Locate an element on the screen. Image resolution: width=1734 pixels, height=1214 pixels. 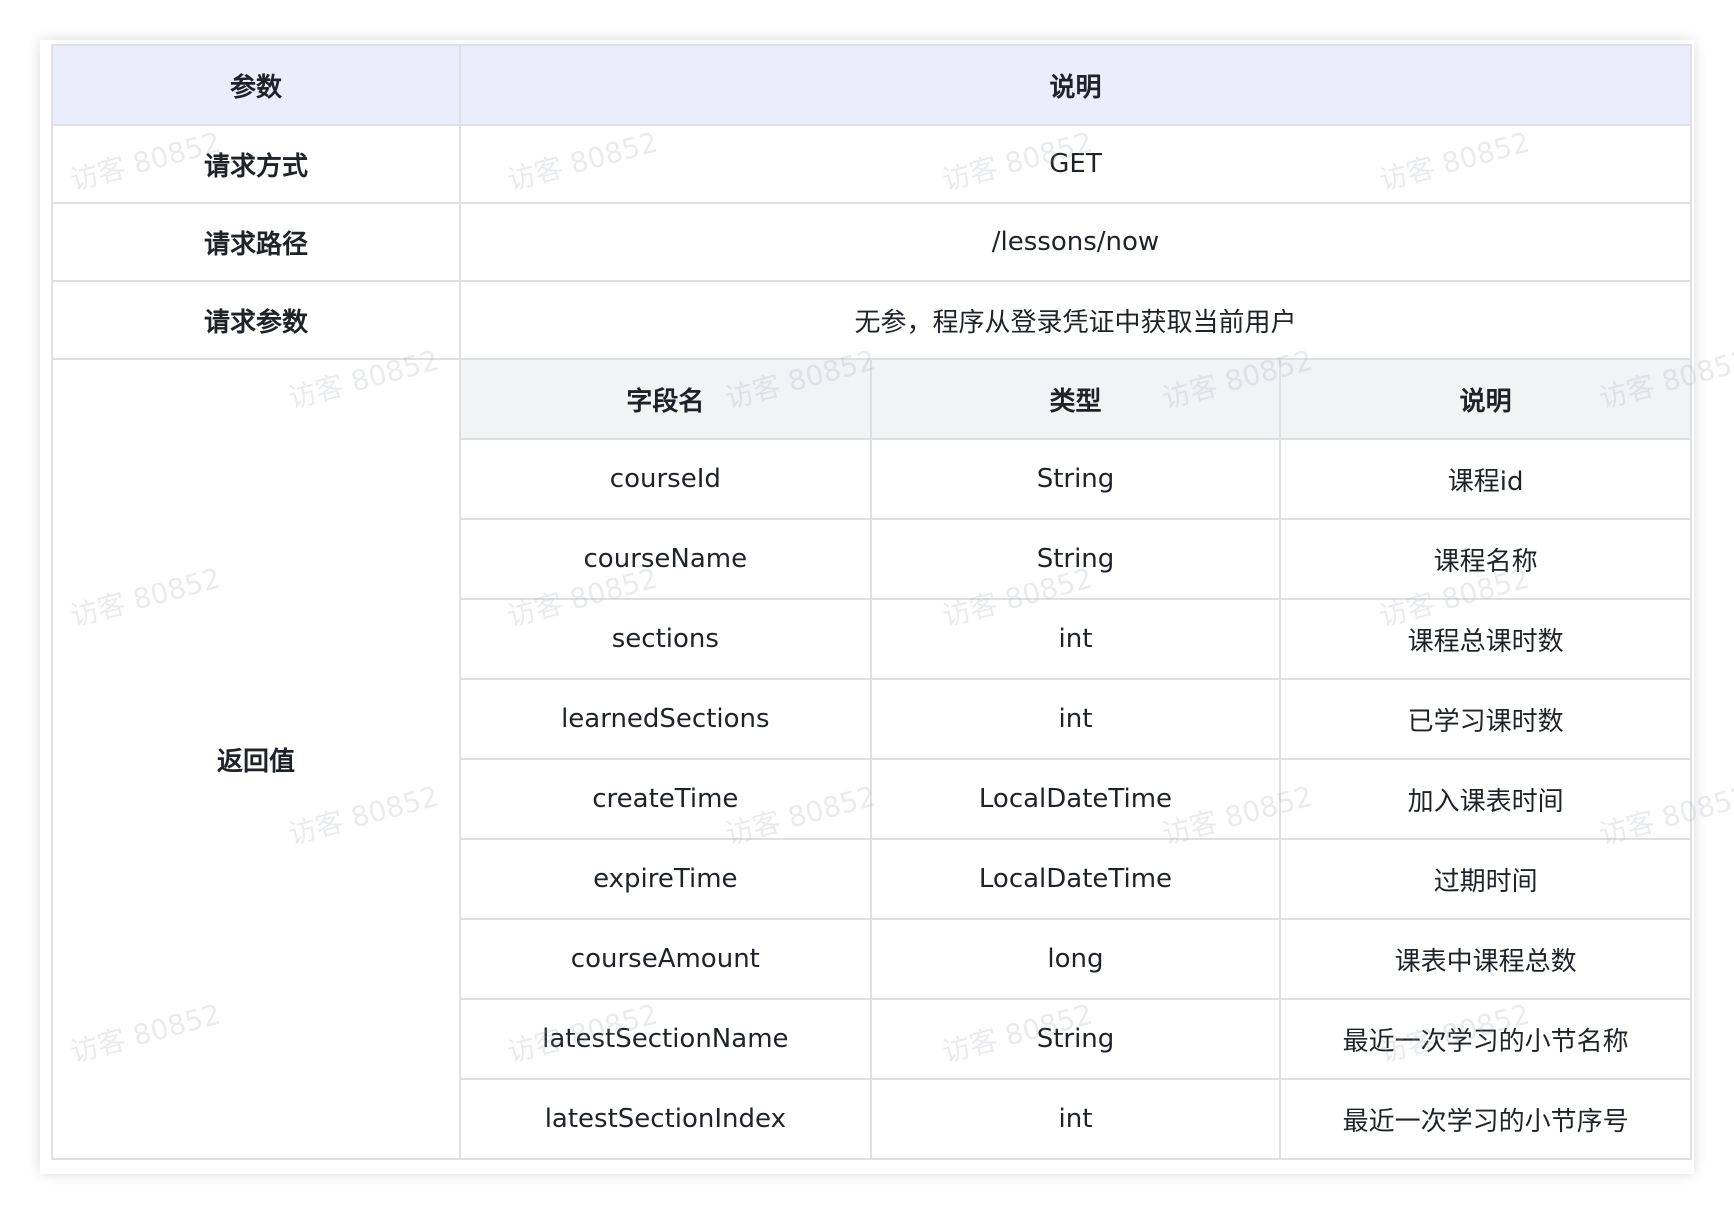
field-description: 最近一次学习的小节序号 is located at coordinates (1484, 1118).